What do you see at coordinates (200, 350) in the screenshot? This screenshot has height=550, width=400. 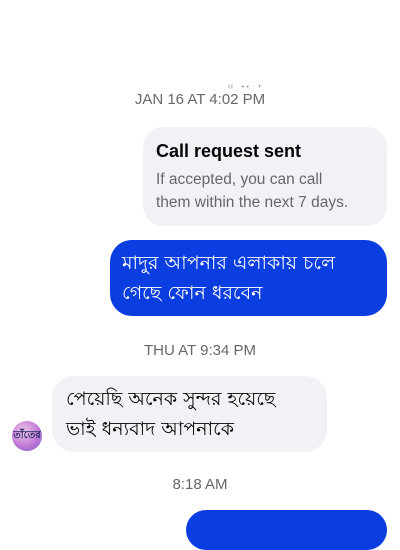 I see `timestamp-thu: THU AT 9:34 PM` at bounding box center [200, 350].